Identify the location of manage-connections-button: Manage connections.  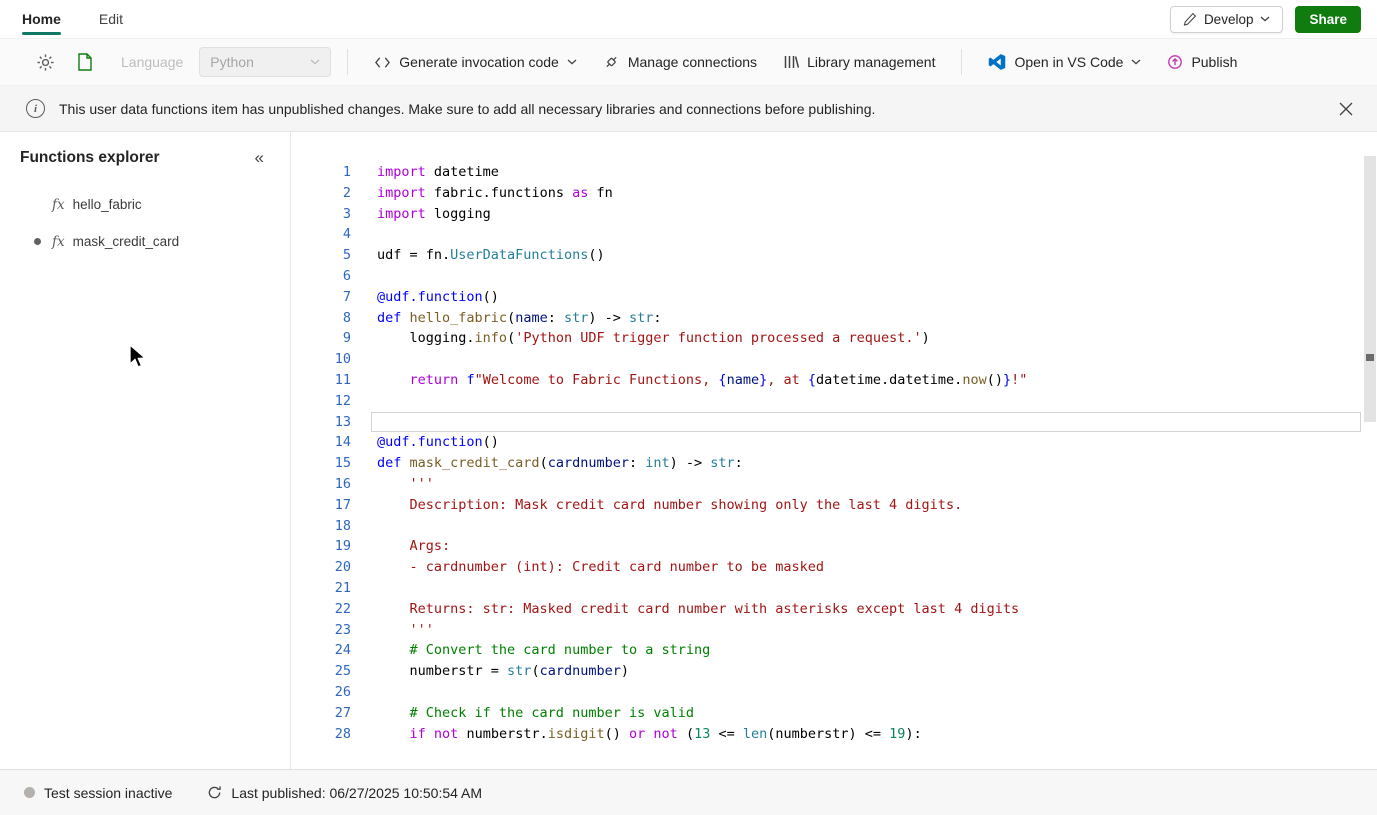
(680, 62).